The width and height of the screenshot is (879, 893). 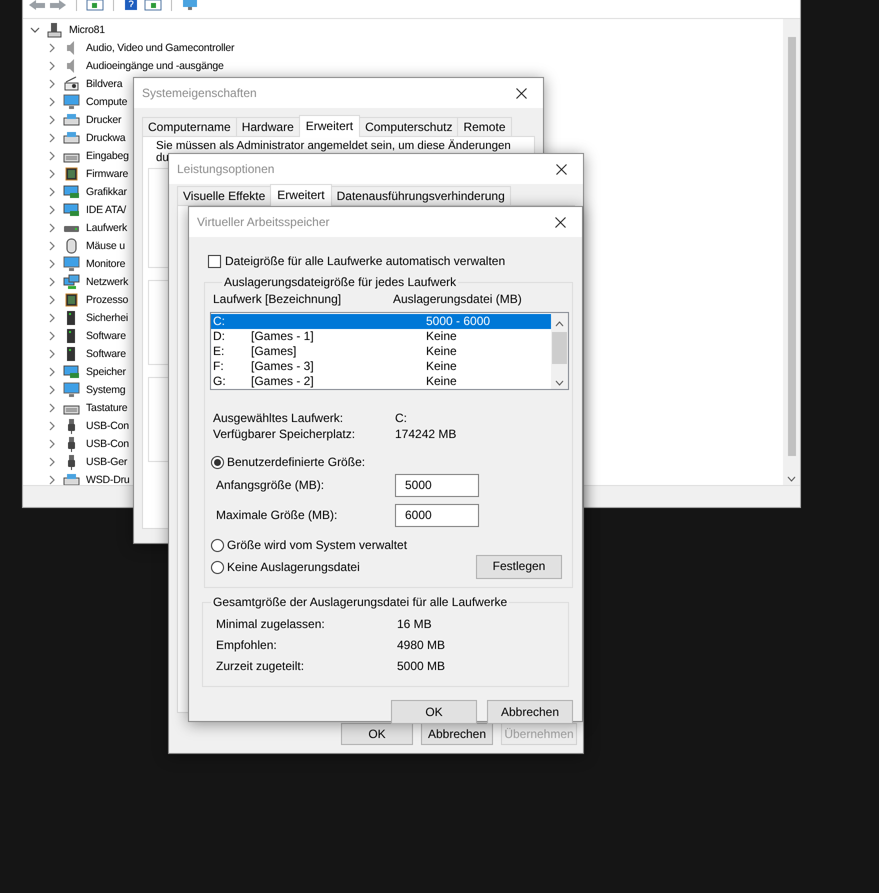 What do you see at coordinates (284, 434) in the screenshot?
I see `field-label: Verfügbarer Speicherplatz:` at bounding box center [284, 434].